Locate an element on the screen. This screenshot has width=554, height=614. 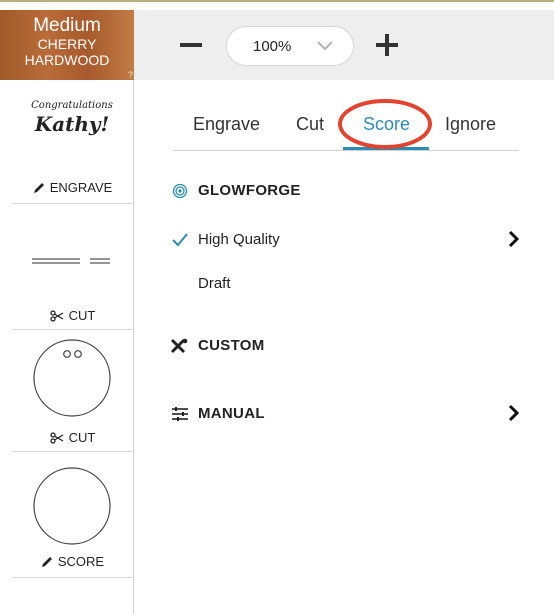
tab-ignore: Ignore is located at coordinates (470, 124).